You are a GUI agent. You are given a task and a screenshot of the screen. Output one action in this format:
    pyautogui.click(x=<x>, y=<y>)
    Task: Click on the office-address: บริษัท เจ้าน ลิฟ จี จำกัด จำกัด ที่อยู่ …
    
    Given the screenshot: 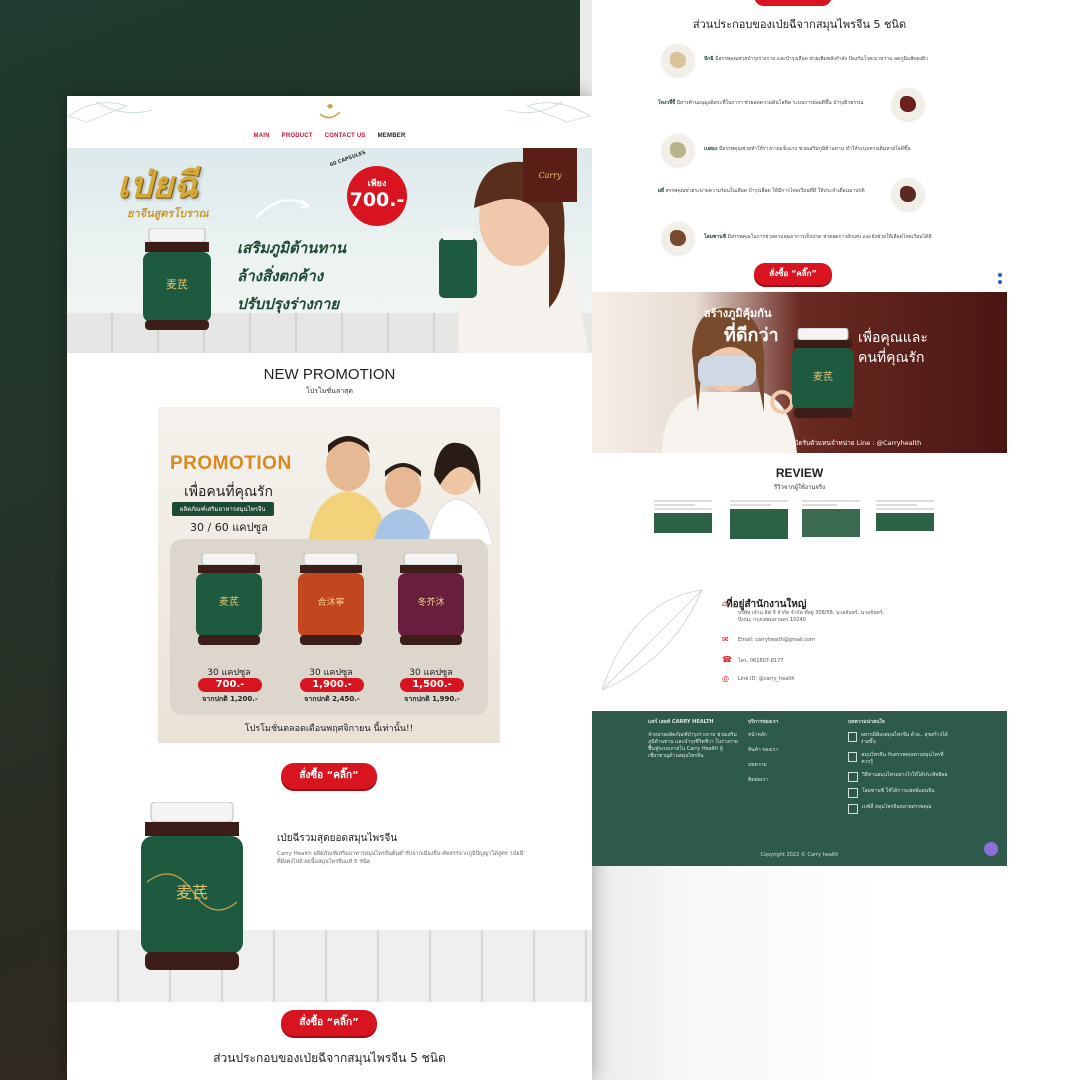 What is the action you would take?
    pyautogui.click(x=811, y=616)
    